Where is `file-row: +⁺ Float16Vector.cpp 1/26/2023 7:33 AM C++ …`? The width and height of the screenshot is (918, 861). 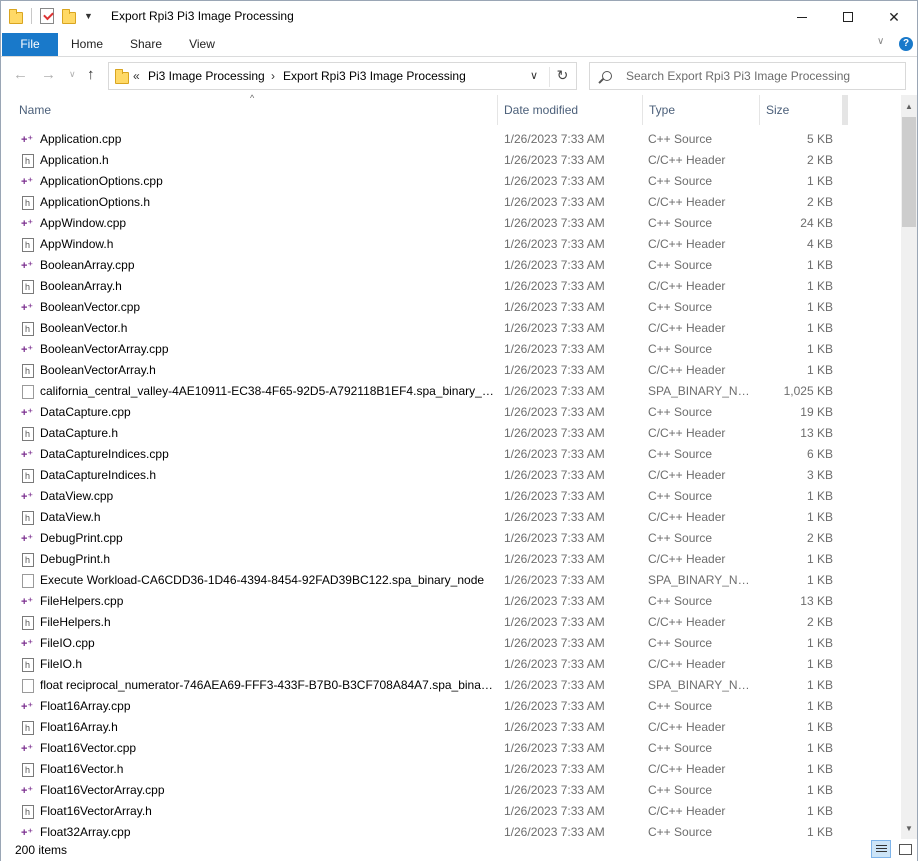 file-row: +⁺ Float16Vector.cpp 1/26/2023 7:33 AM C++ … is located at coordinates (451, 748).